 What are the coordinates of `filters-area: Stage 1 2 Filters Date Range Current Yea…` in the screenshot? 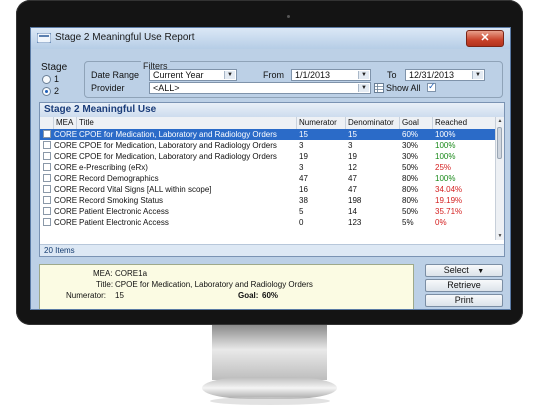 It's located at (272, 78).